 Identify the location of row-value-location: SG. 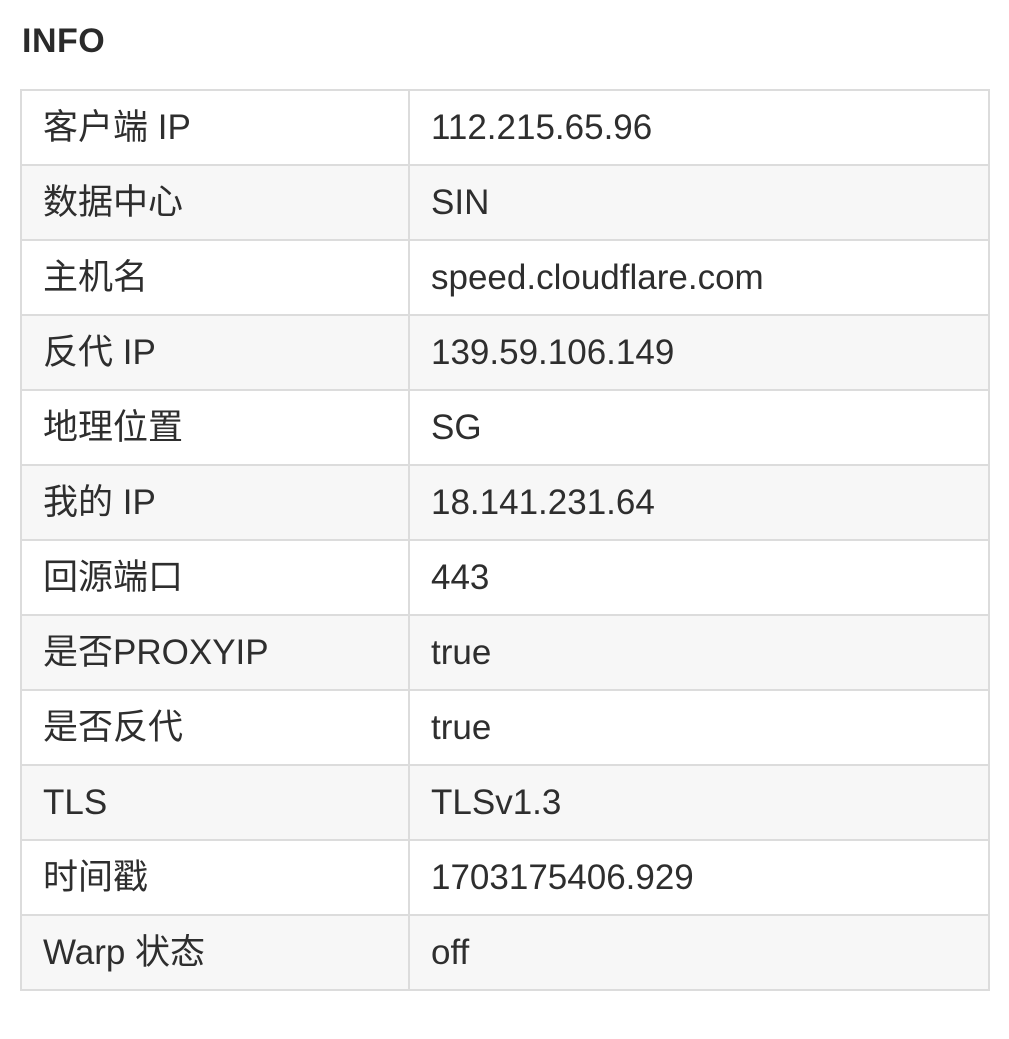
(699, 427).